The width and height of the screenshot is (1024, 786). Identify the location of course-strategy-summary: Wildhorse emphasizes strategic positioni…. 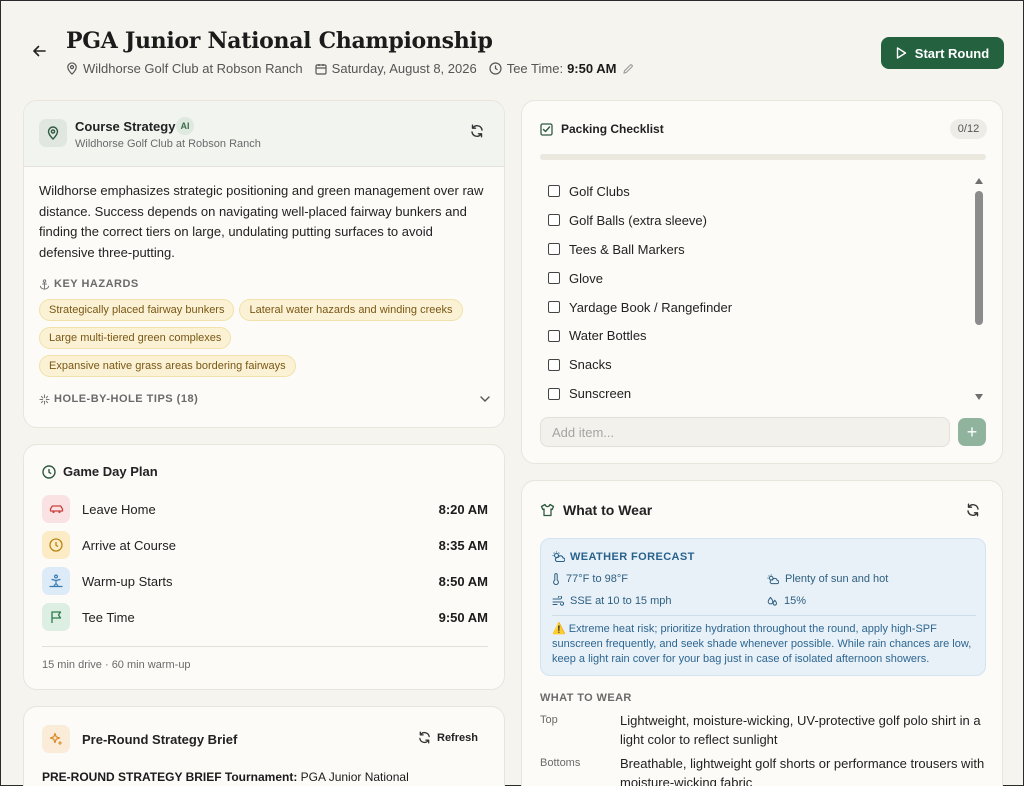
(261, 221).